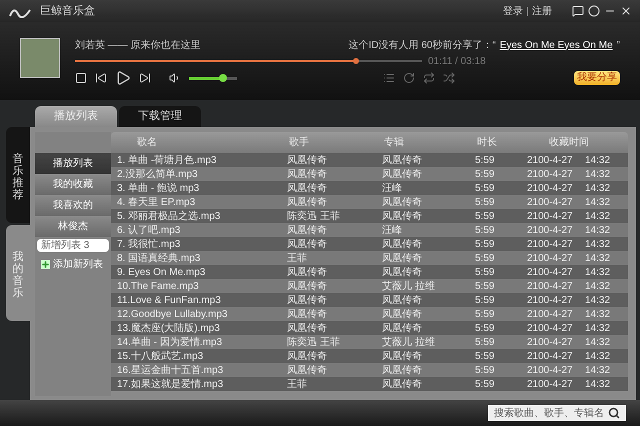 This screenshot has width=640, height=426. Describe the element at coordinates (18, 273) in the screenshot. I see `side-tab: 我的音乐` at that location.